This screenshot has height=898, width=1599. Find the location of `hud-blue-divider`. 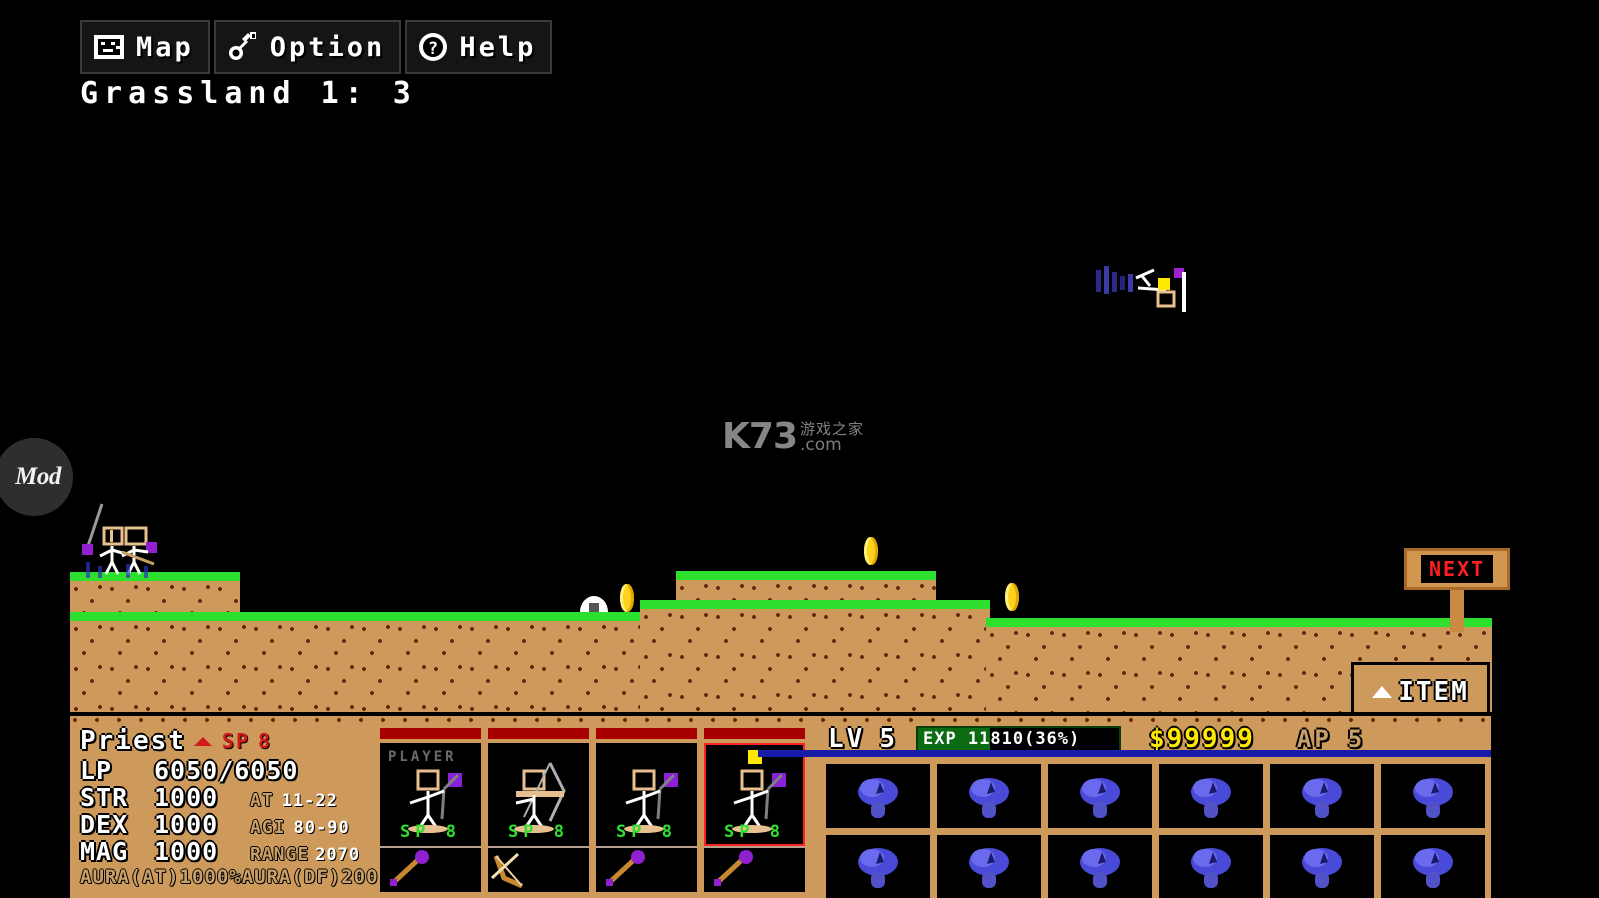

hud-blue-divider is located at coordinates (1124, 753).